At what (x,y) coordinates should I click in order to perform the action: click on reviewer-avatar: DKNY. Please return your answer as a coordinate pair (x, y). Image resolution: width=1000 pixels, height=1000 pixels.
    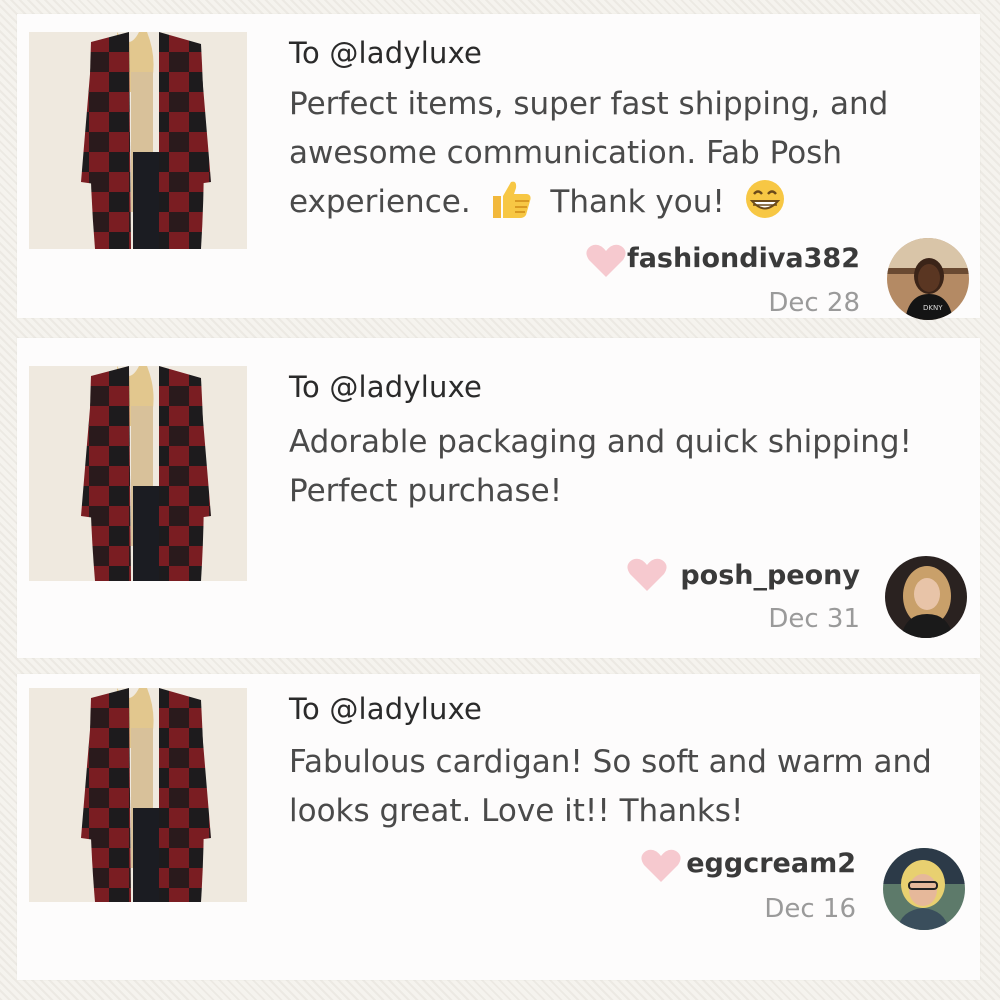
    Looking at the image, I should click on (928, 279).